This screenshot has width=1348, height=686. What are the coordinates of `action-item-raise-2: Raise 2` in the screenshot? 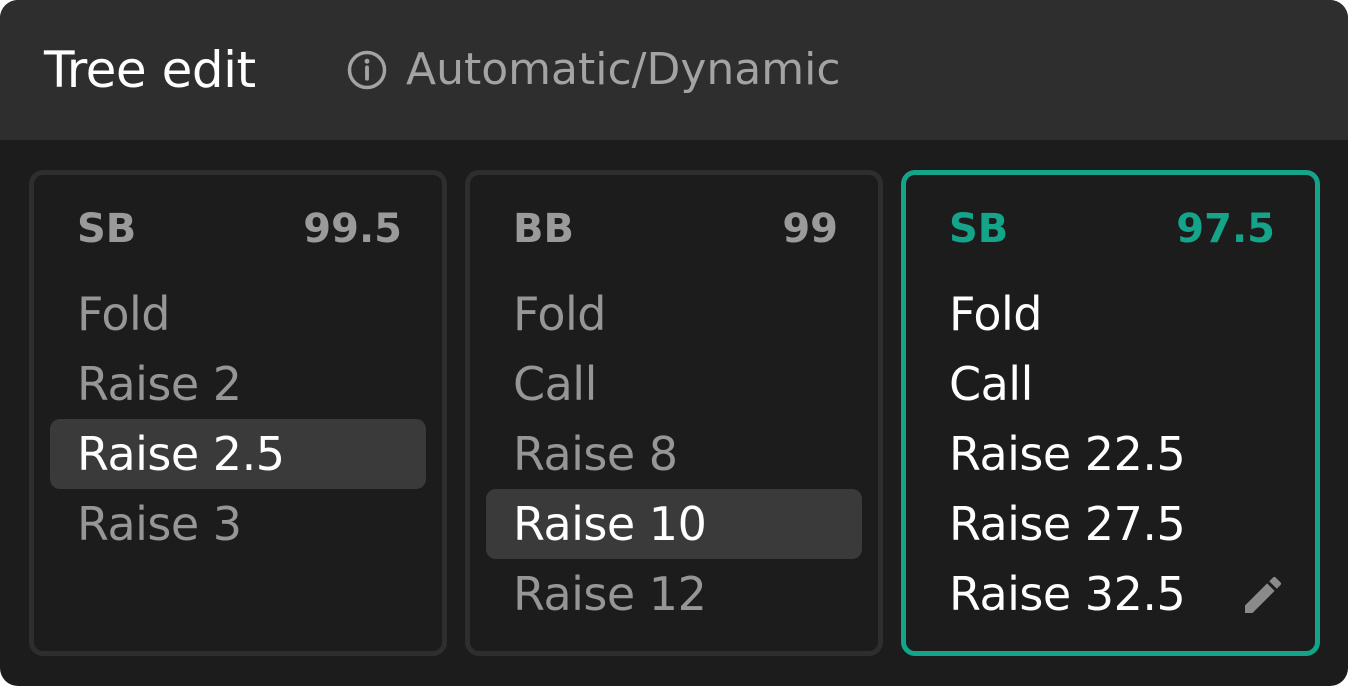 It's located at (238, 384).